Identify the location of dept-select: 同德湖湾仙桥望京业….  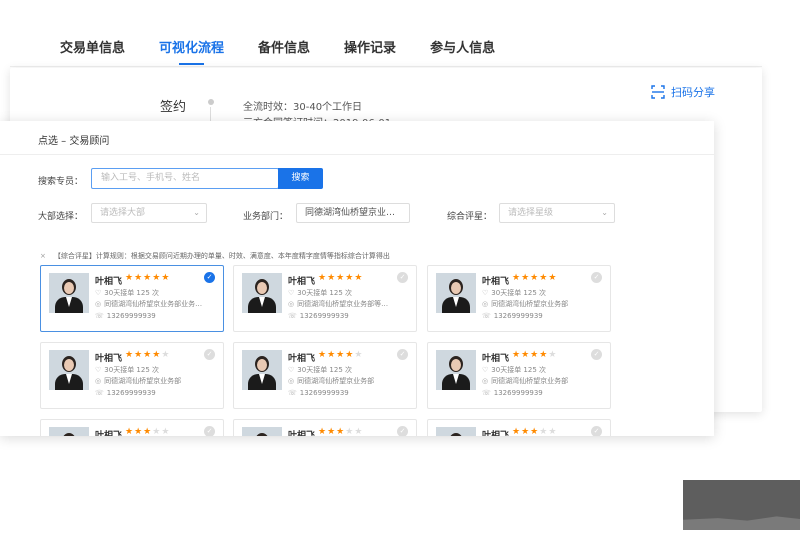
(353, 213).